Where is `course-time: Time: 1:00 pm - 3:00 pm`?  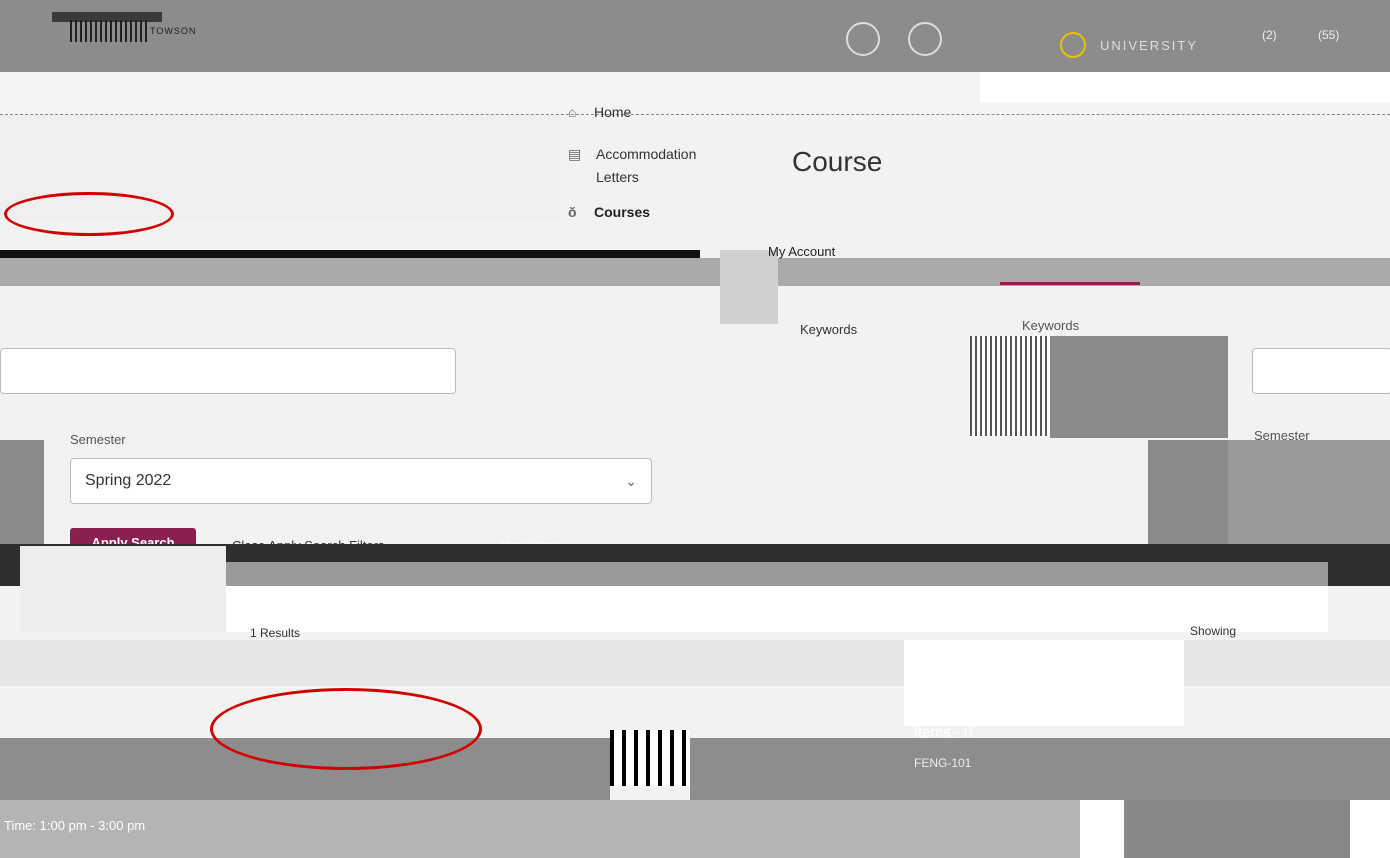 course-time: Time: 1:00 pm - 3:00 pm is located at coordinates (75, 825).